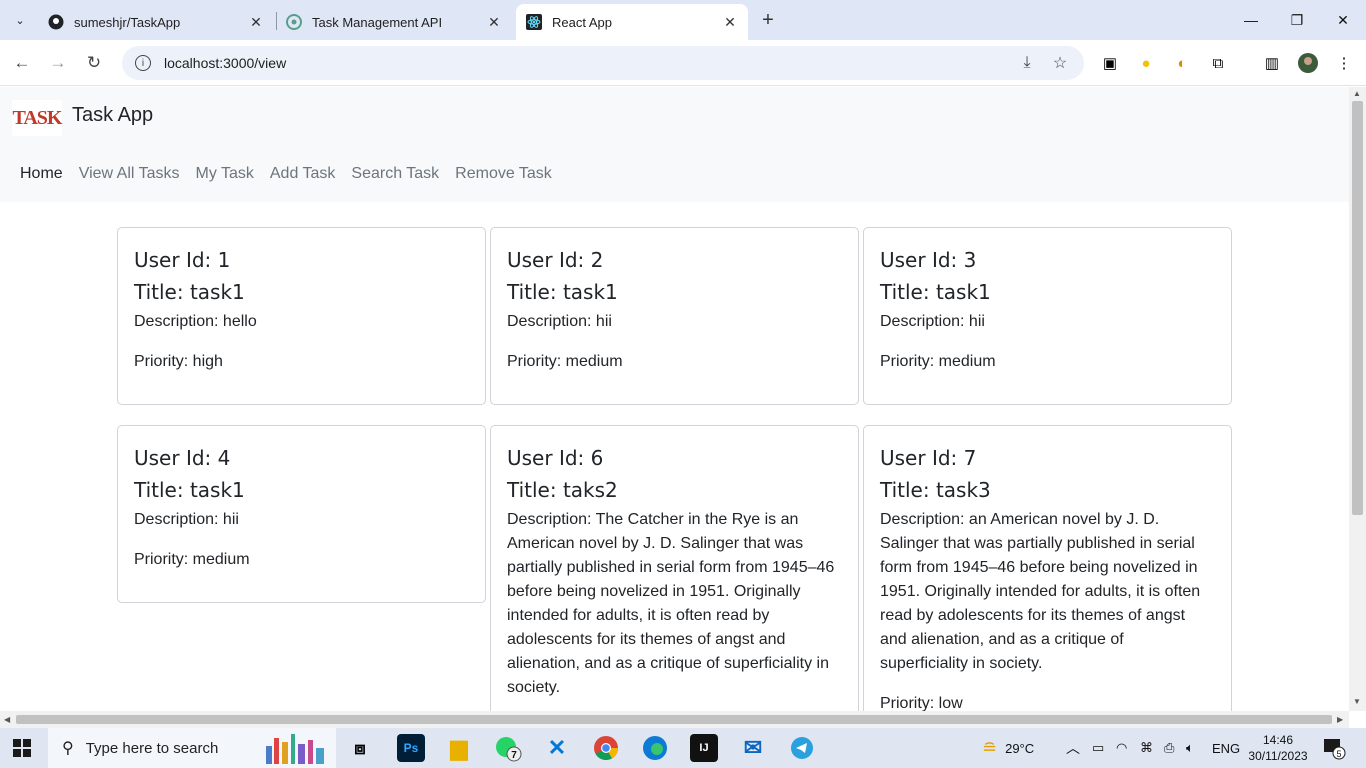 The image size is (1366, 768). I want to click on horizontal-scroll-thumb, so click(674, 719).